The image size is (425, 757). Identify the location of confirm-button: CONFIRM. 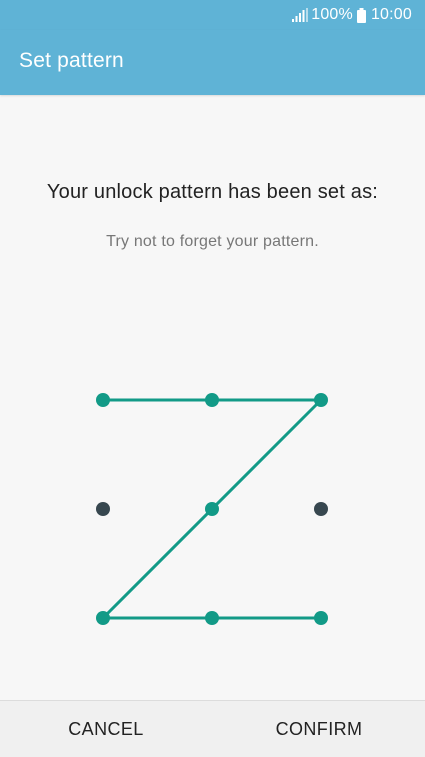
(319, 729).